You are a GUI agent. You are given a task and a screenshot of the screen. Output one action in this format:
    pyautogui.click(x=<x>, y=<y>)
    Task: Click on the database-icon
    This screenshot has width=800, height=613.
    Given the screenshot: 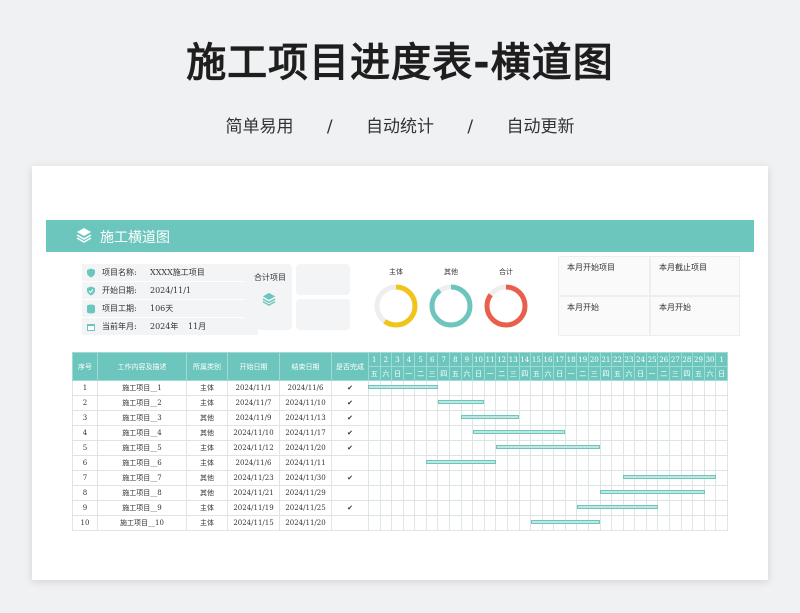 What is the action you would take?
    pyautogui.click(x=91, y=308)
    